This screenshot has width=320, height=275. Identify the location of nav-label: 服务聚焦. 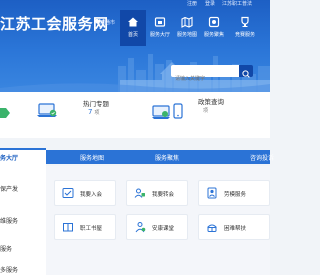
(213, 35).